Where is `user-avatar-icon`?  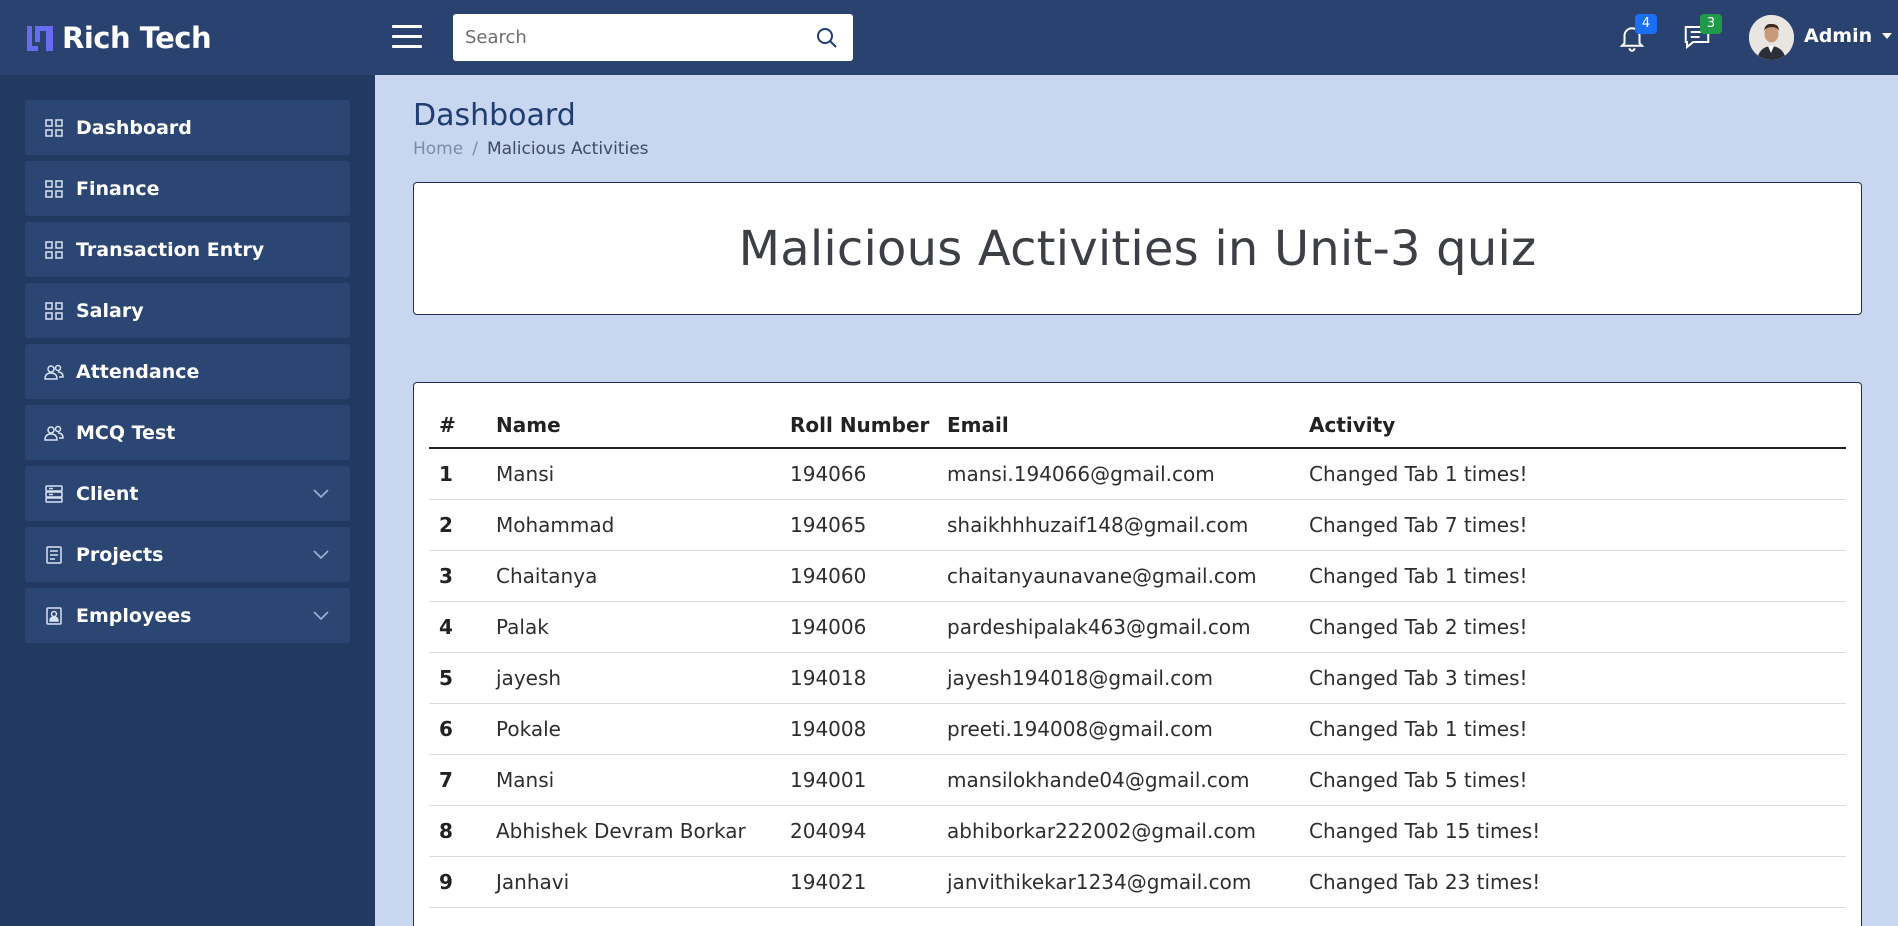
user-avatar-icon is located at coordinates (1771, 37).